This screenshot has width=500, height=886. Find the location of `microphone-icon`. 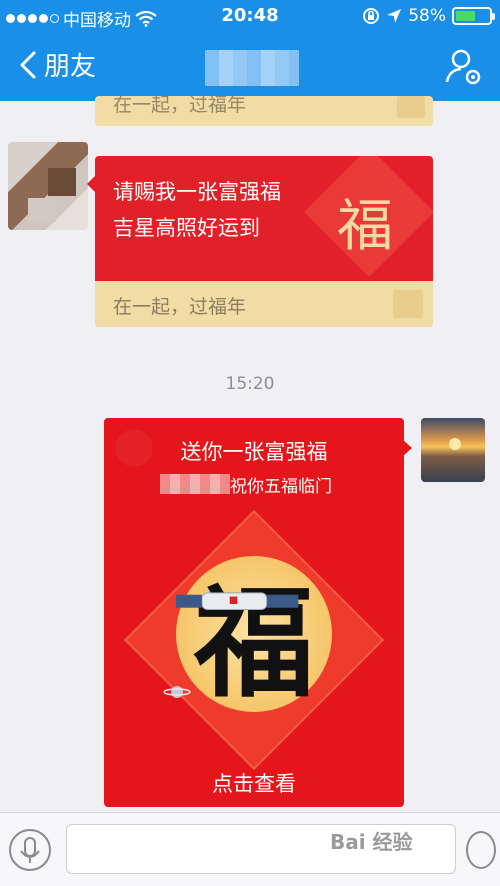

microphone-icon is located at coordinates (30, 850).